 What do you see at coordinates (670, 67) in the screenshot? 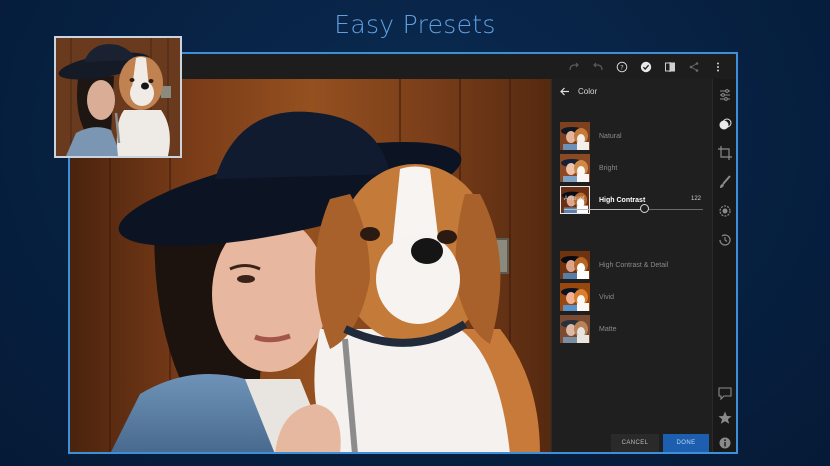
I see `compare-icon` at bounding box center [670, 67].